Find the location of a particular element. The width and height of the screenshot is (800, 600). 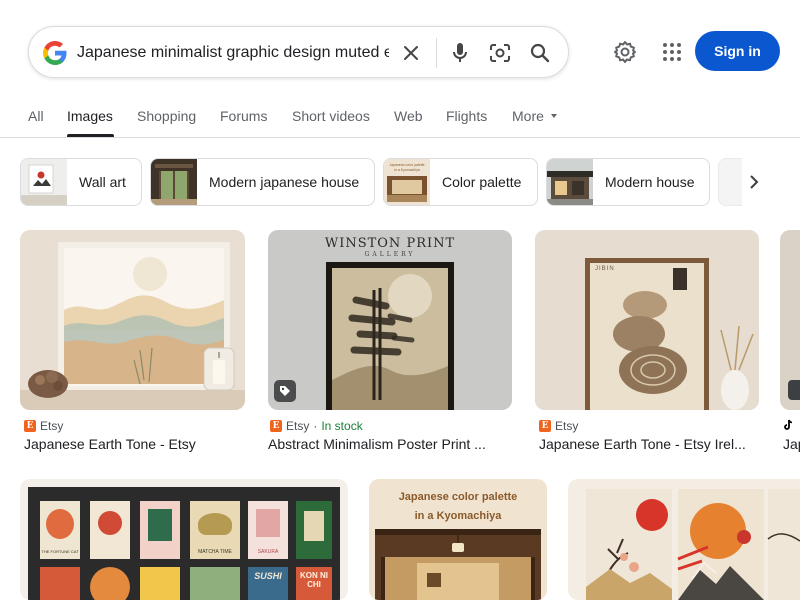

chip-modern-house: Modern house is located at coordinates (628, 182).